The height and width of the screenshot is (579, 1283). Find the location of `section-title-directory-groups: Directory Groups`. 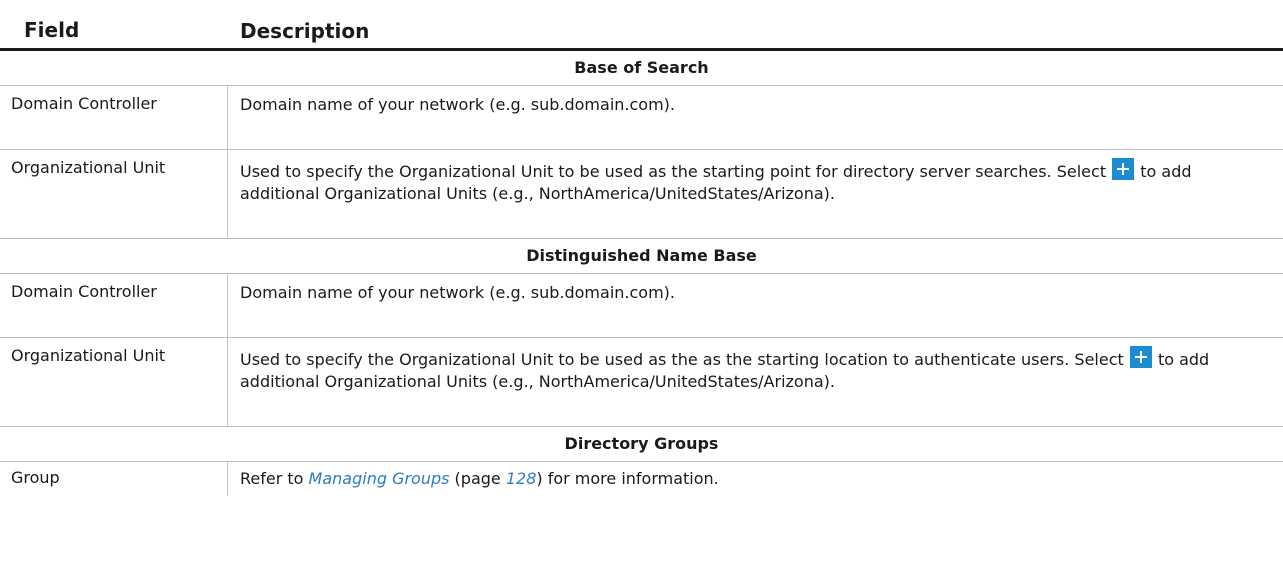

section-title-directory-groups: Directory Groups is located at coordinates (641, 444).